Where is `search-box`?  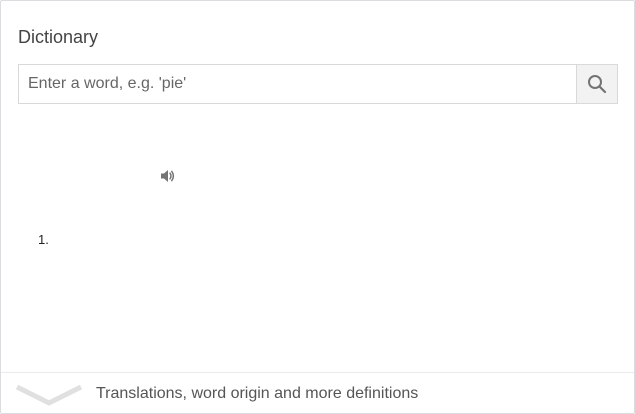
search-box is located at coordinates (318, 84).